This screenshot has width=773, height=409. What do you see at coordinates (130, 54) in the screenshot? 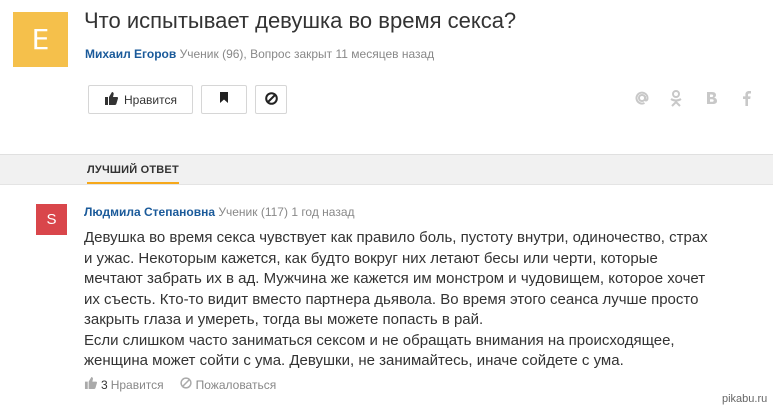
I see `question-author-link: Михаил Егоров` at bounding box center [130, 54].